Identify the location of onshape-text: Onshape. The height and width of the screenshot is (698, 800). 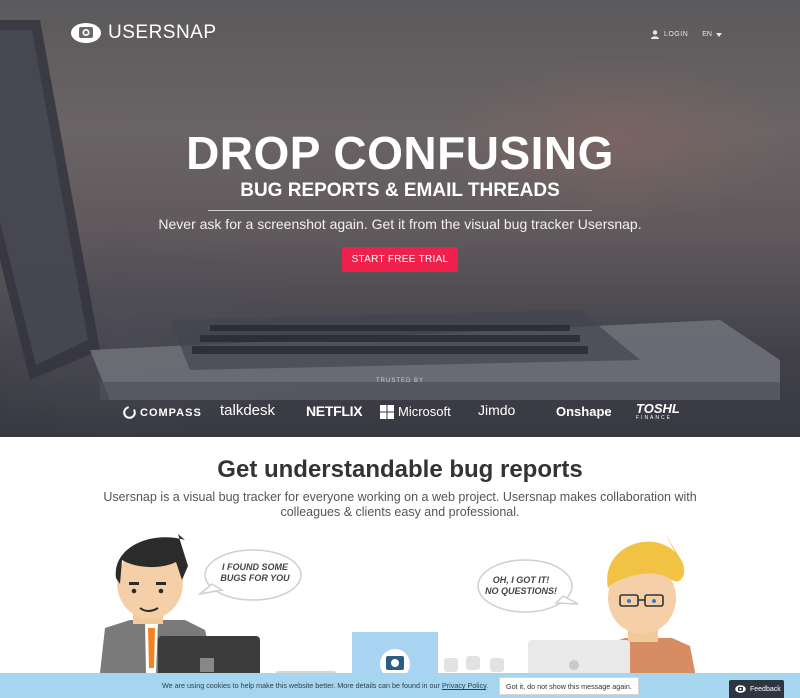
(584, 411).